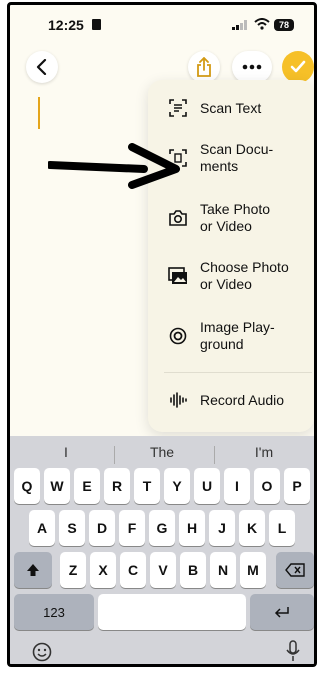  What do you see at coordinates (162, 452) in the screenshot?
I see `suggestion-2: The` at bounding box center [162, 452].